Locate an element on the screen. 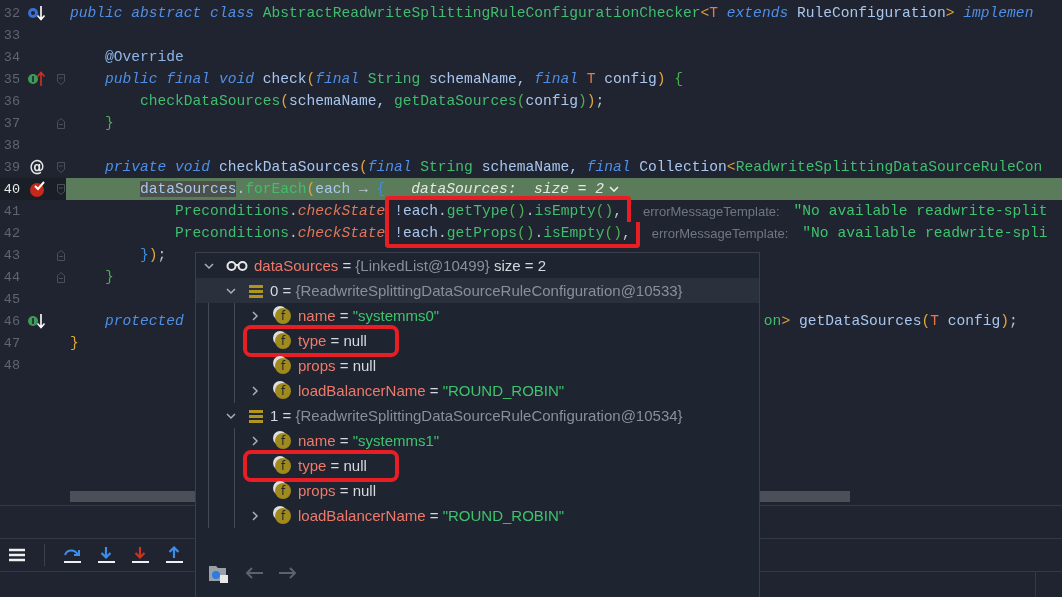  line-number: 45 is located at coordinates (11, 299).